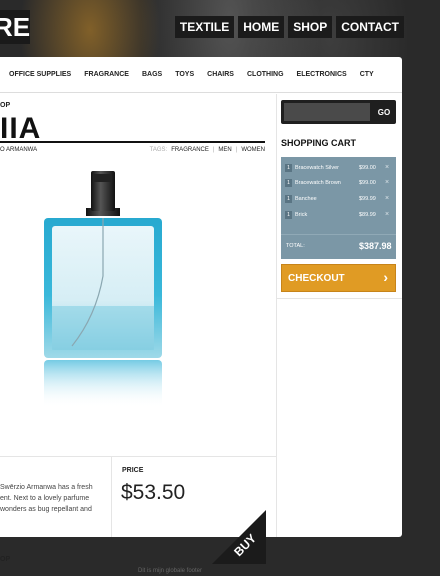 This screenshot has height=576, width=440. I want to click on cart-item: 1 Brick $89.99 ×, so click(338, 215).